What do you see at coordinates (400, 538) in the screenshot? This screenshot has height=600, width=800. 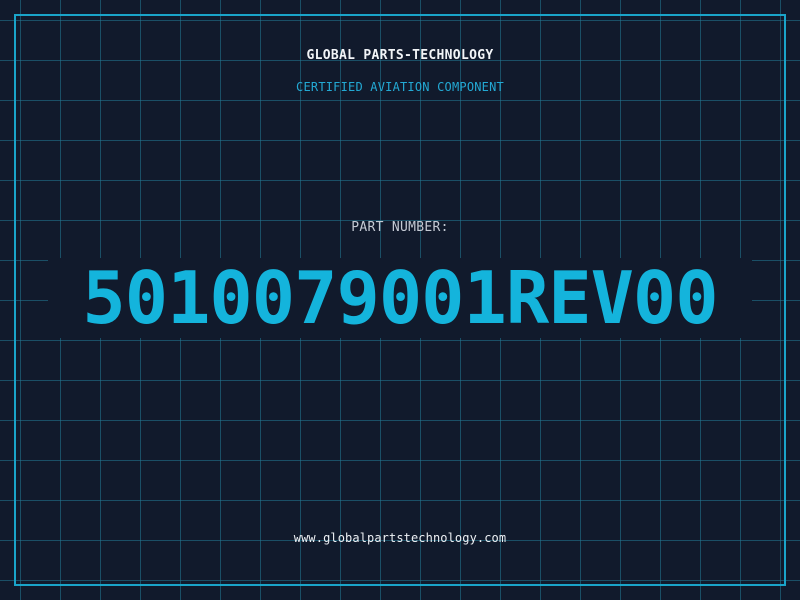 I see `website-url: www.globalpartstechnology.com` at bounding box center [400, 538].